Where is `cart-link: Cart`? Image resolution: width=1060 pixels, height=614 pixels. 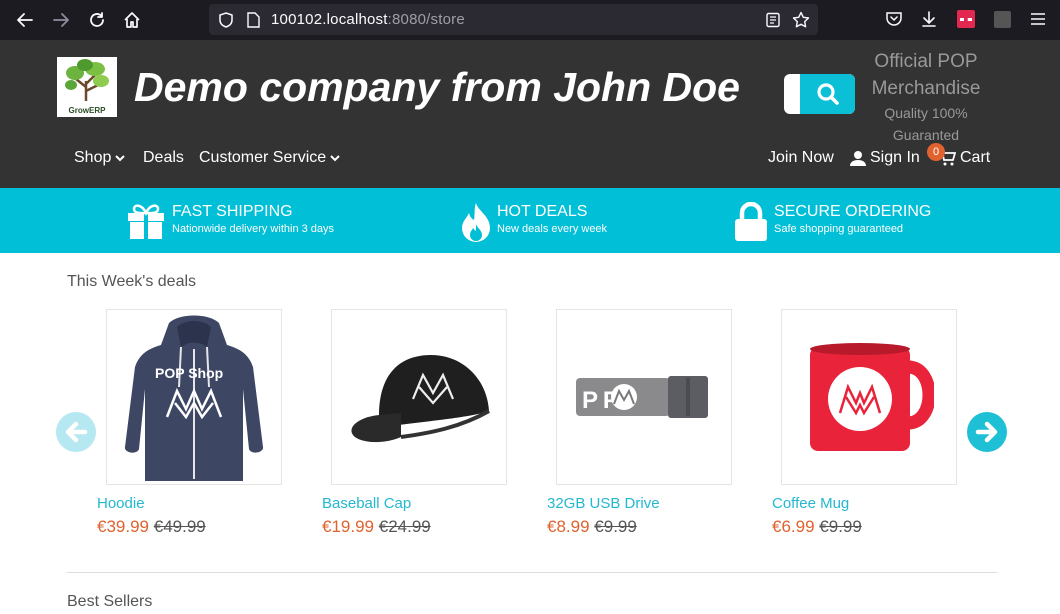
cart-link: Cart is located at coordinates (964, 158).